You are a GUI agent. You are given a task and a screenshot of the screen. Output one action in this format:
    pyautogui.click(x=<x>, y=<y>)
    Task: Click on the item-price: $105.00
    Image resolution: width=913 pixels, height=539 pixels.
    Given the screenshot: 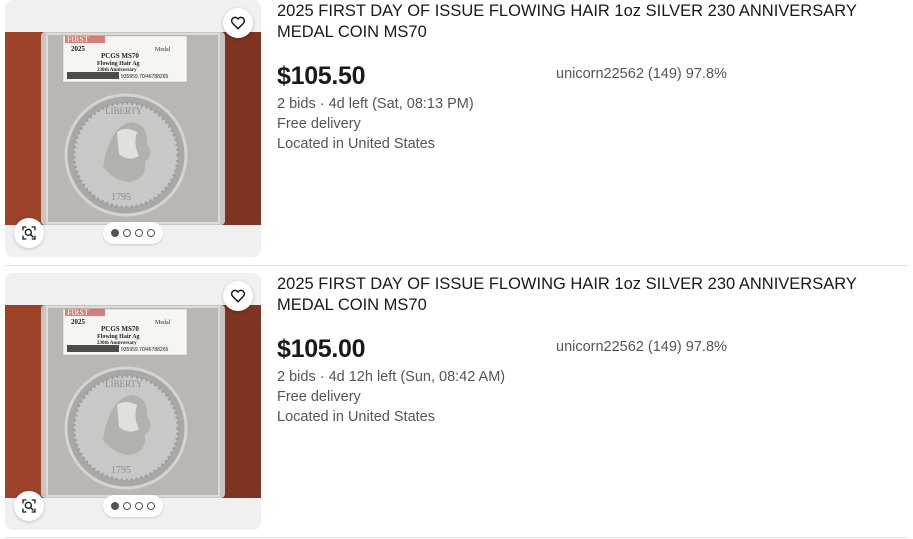 What is the action you would take?
    pyautogui.click(x=321, y=349)
    